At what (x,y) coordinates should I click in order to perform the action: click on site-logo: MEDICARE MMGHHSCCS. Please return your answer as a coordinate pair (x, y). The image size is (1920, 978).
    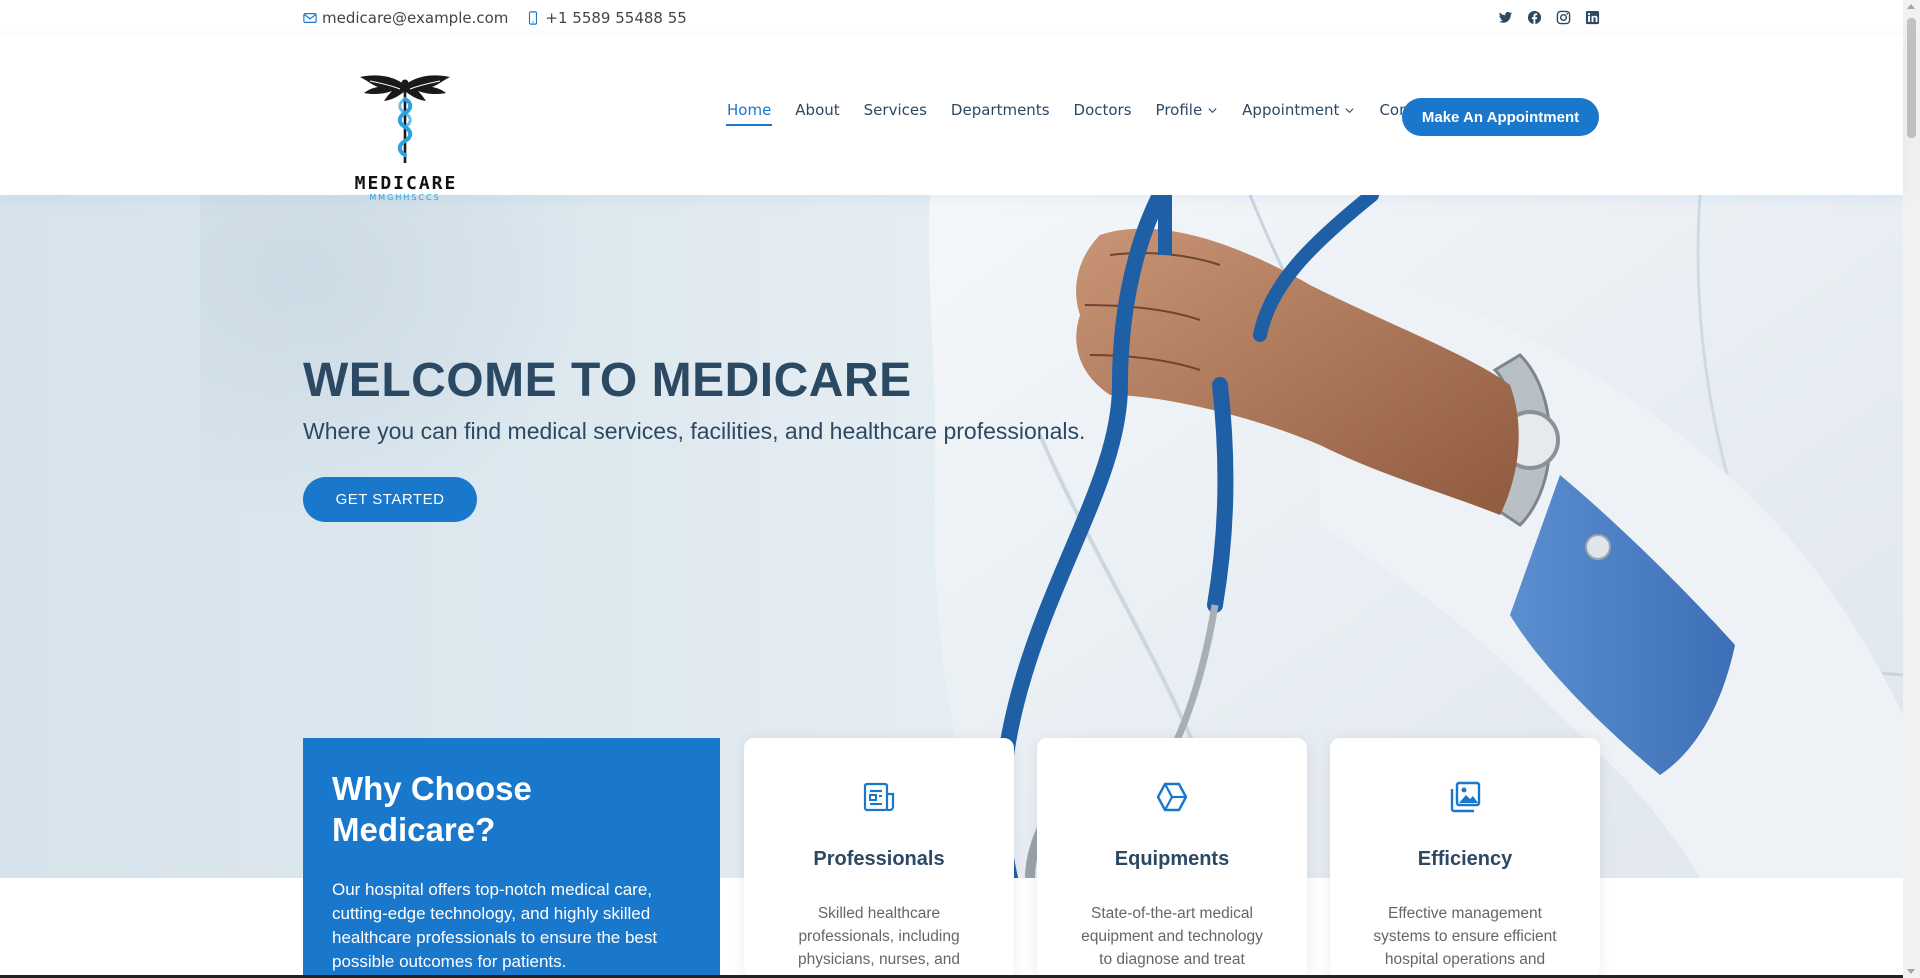
    Looking at the image, I should click on (405, 132).